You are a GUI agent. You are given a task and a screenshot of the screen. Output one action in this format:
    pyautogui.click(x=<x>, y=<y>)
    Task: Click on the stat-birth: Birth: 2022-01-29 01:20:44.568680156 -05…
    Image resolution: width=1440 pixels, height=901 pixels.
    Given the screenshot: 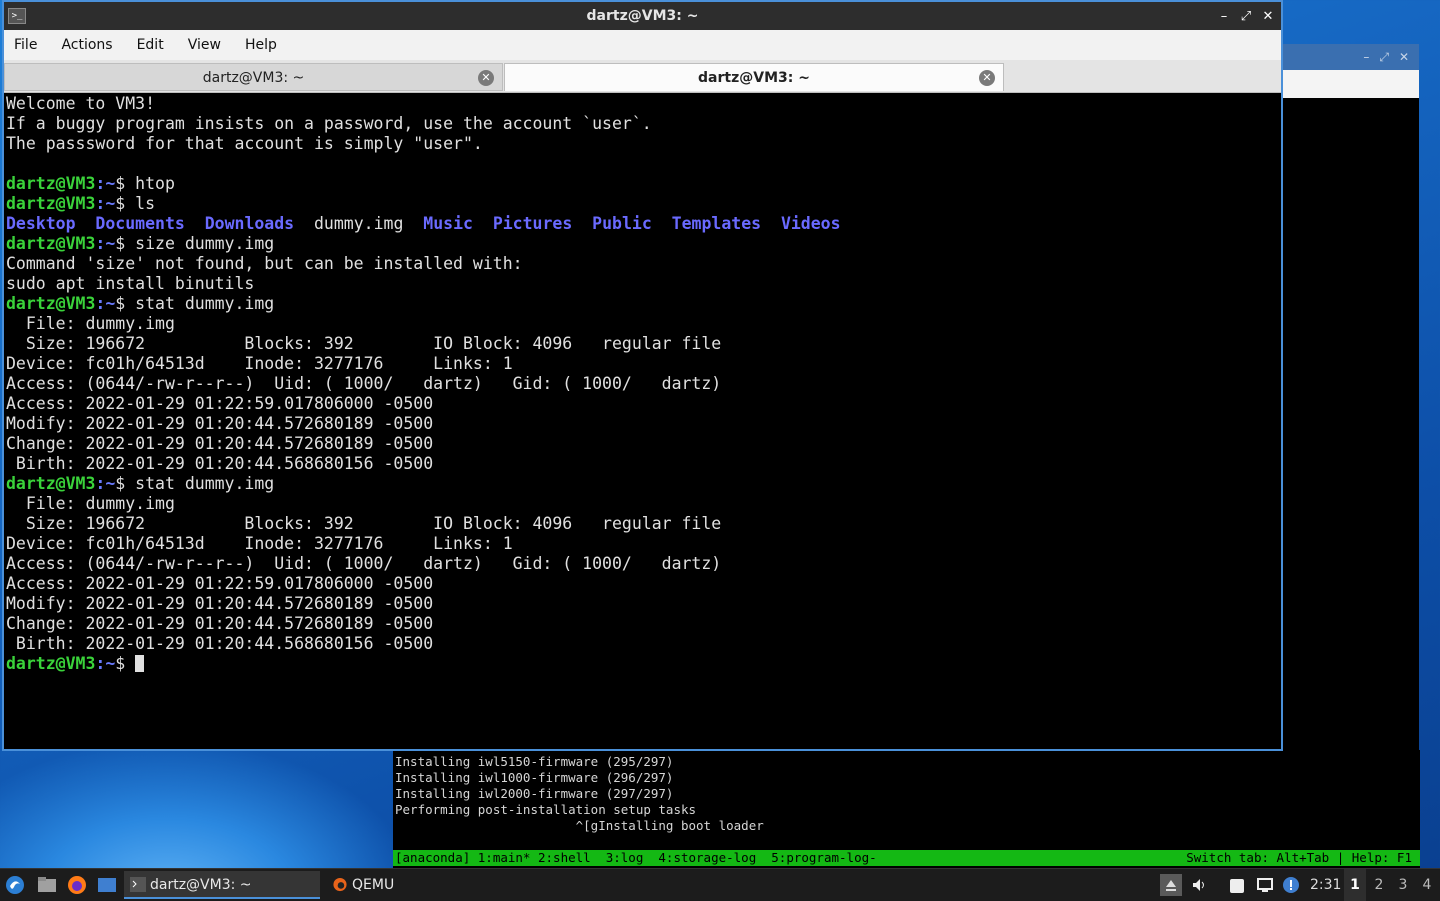 What is the action you would take?
    pyautogui.click(x=220, y=463)
    